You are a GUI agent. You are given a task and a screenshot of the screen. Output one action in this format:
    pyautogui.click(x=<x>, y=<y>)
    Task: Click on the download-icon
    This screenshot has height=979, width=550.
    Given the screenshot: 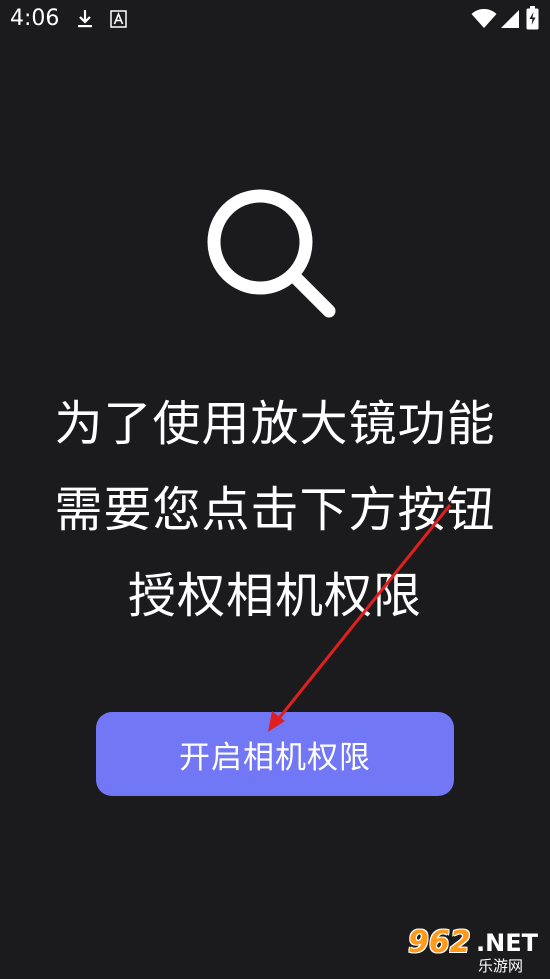 What is the action you would take?
    pyautogui.click(x=85, y=19)
    